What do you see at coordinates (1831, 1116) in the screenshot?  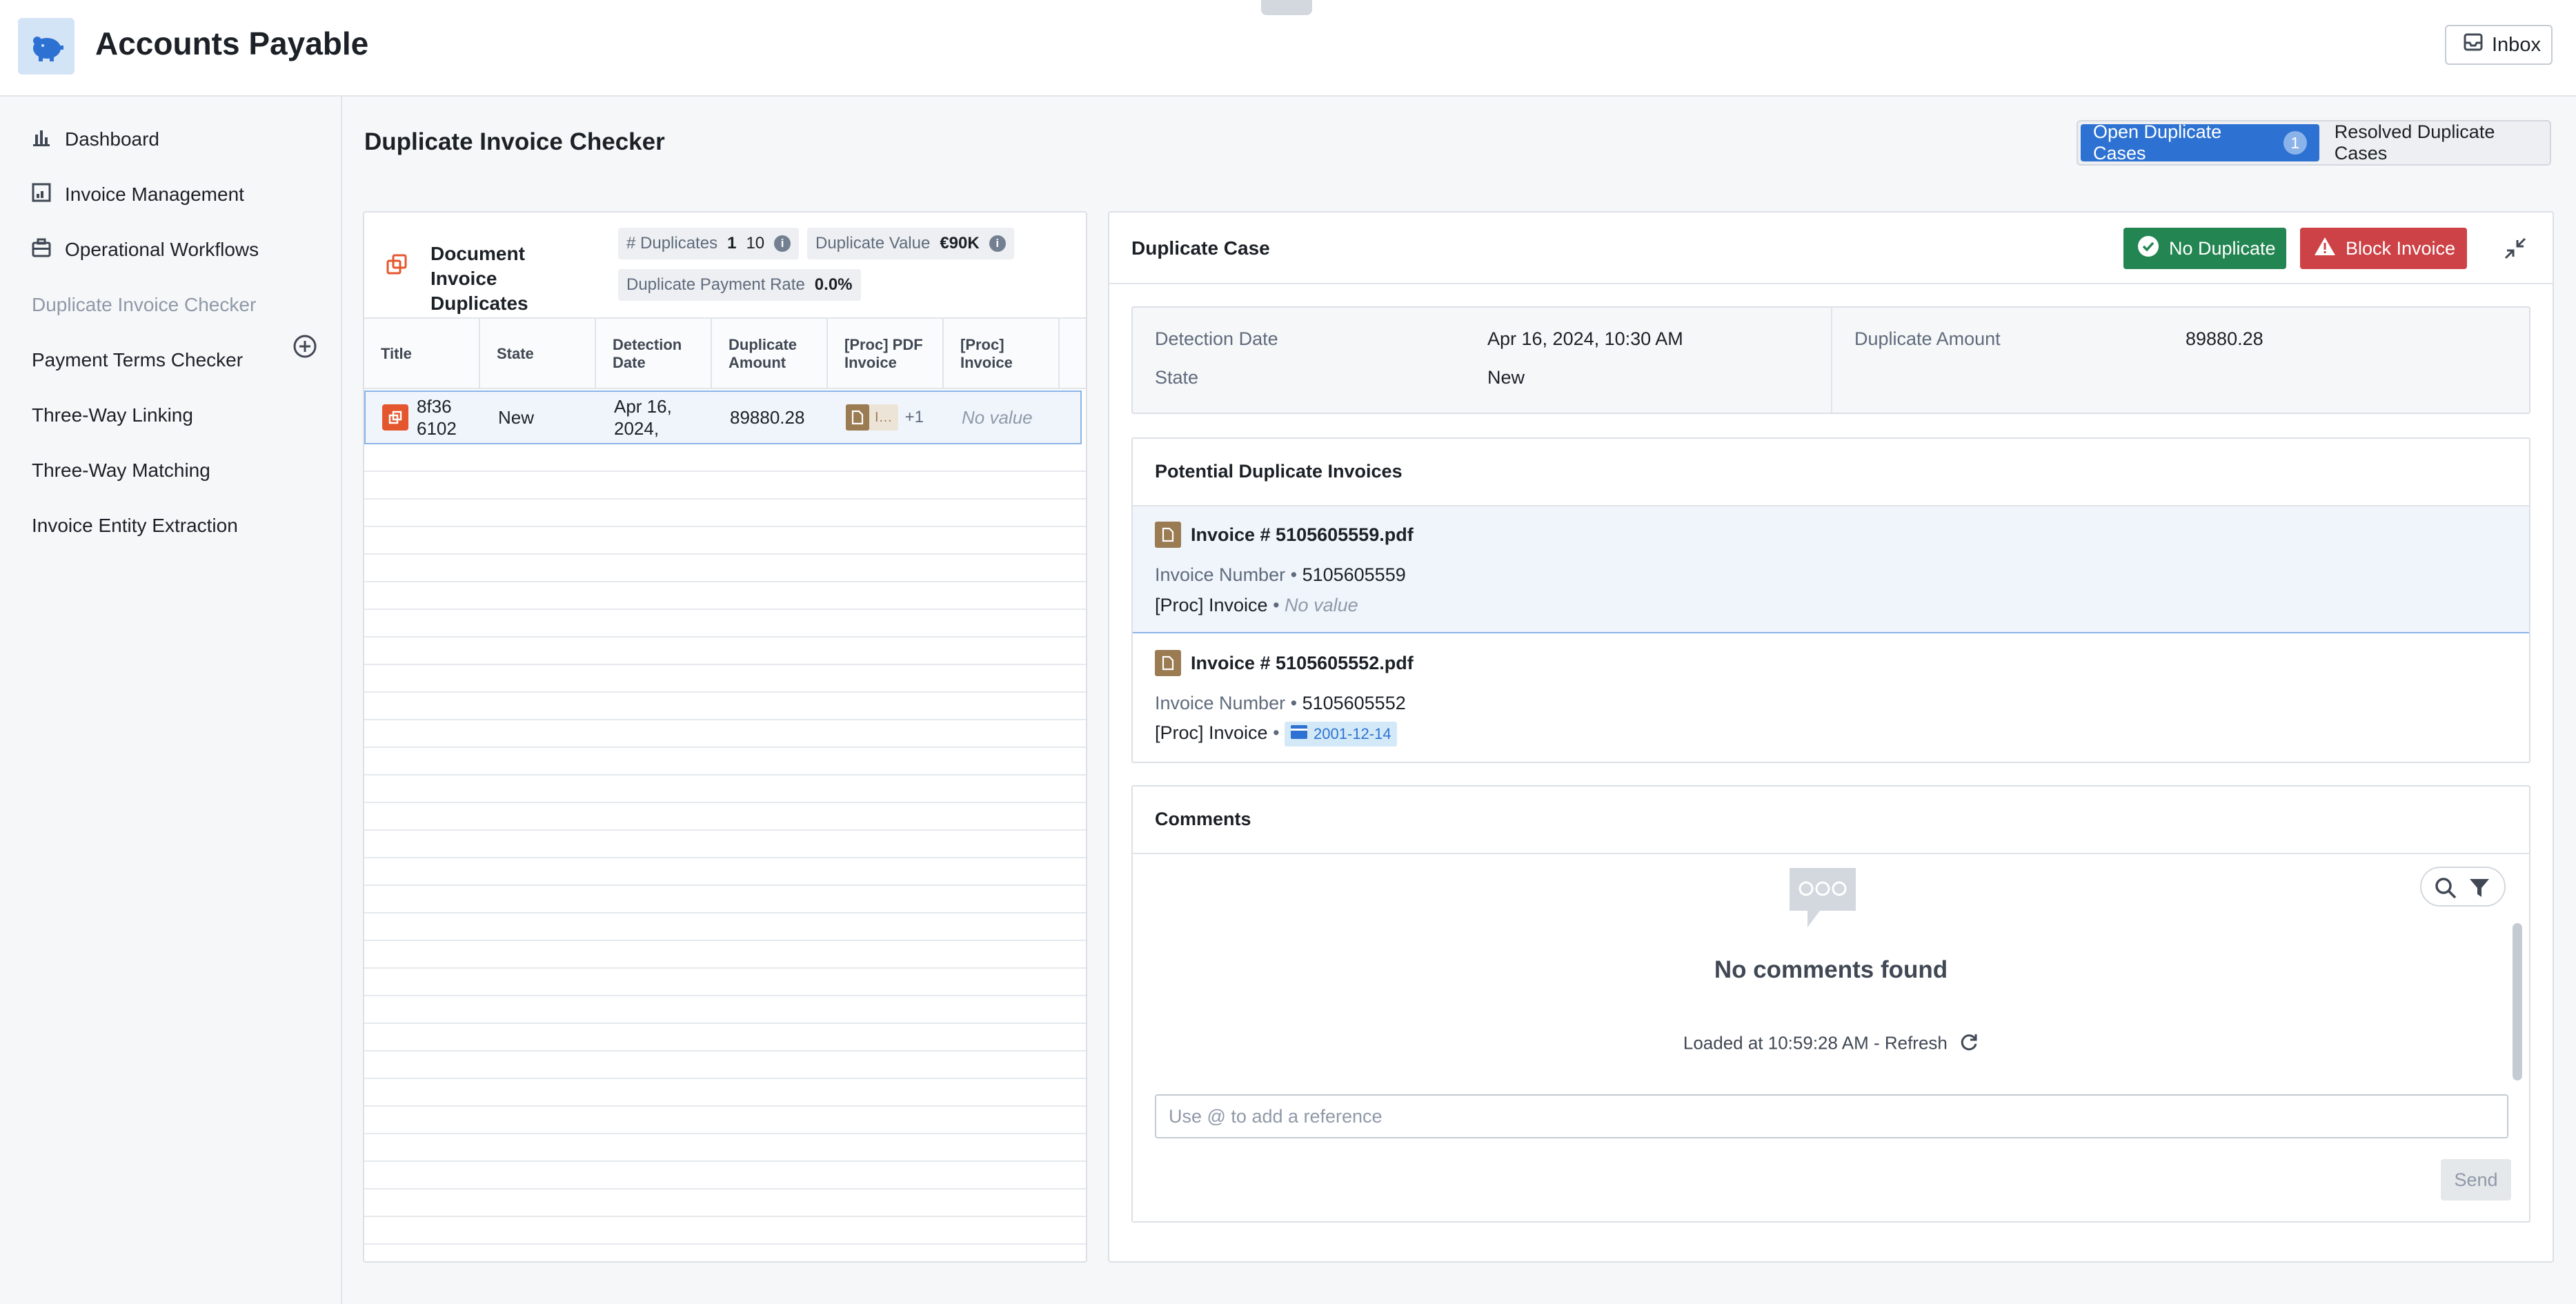 I see `comment-input` at bounding box center [1831, 1116].